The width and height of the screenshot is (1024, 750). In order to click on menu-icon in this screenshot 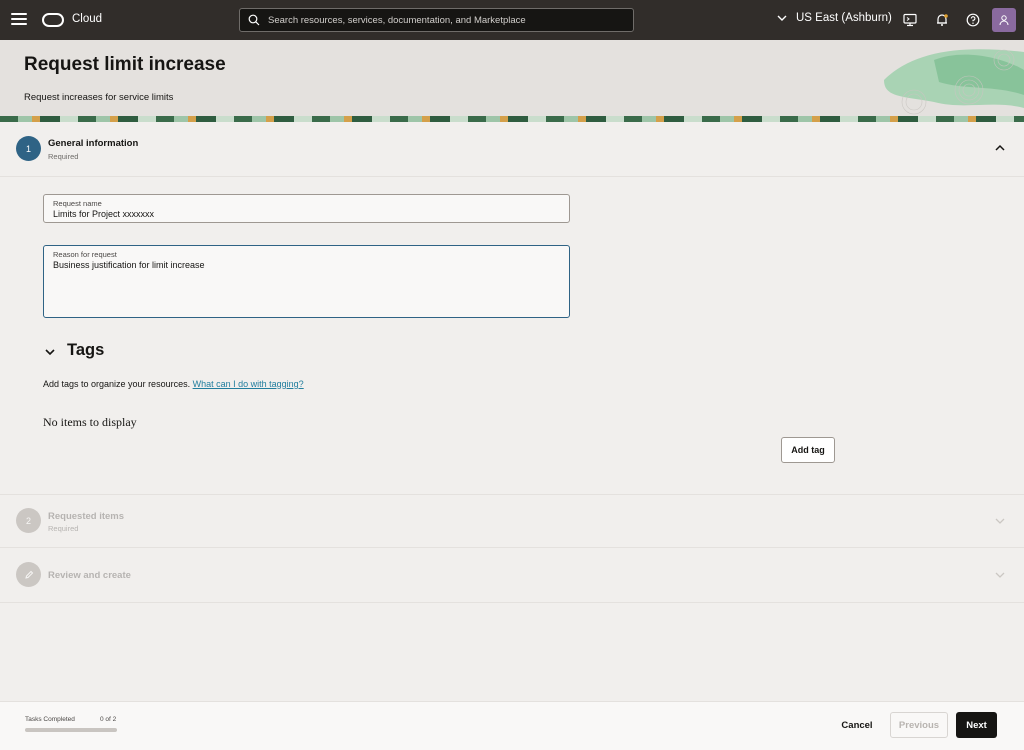, I will do `click(19, 20)`.